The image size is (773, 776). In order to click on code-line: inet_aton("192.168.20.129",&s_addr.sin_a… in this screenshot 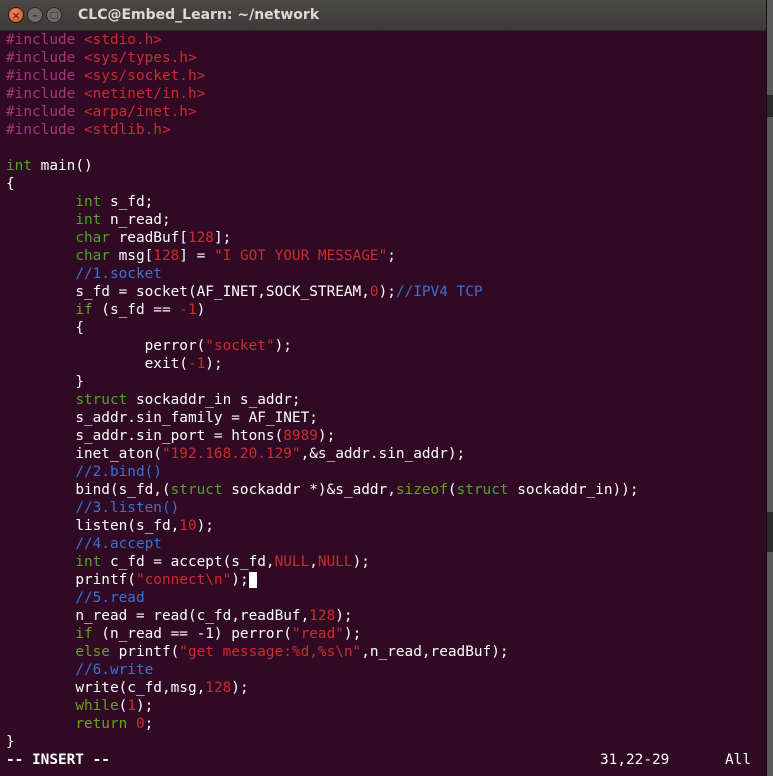, I will do `click(270, 454)`.